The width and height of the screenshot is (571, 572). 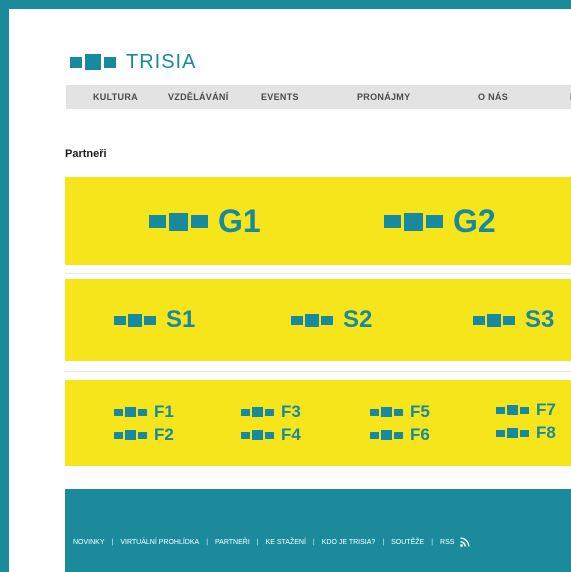 What do you see at coordinates (161, 61) in the screenshot?
I see `brand-name: TRISIA` at bounding box center [161, 61].